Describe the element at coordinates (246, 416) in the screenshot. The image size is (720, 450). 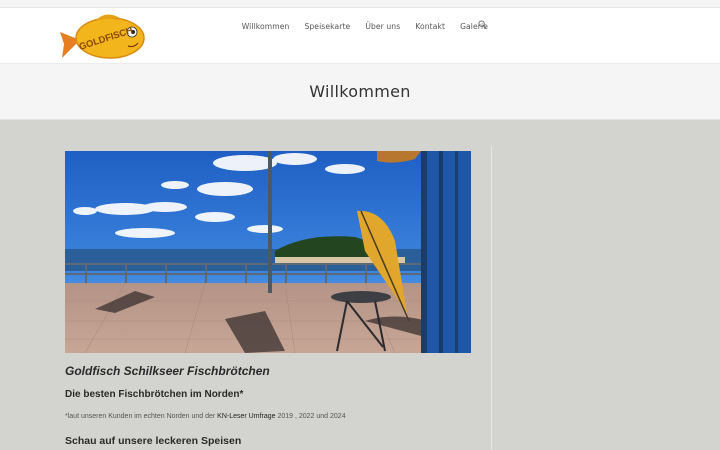
I see `kn-umfrage-link: KN-Leser Umfrage` at that location.